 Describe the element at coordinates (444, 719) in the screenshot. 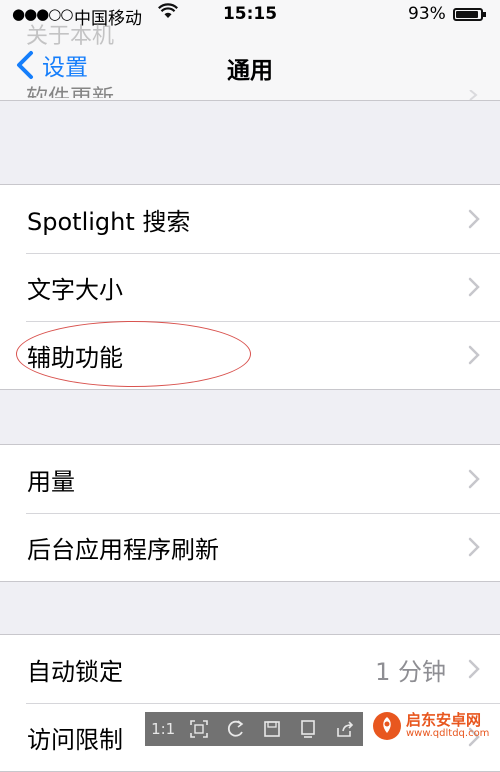

I see `watermark-name: 启东安卓网` at that location.